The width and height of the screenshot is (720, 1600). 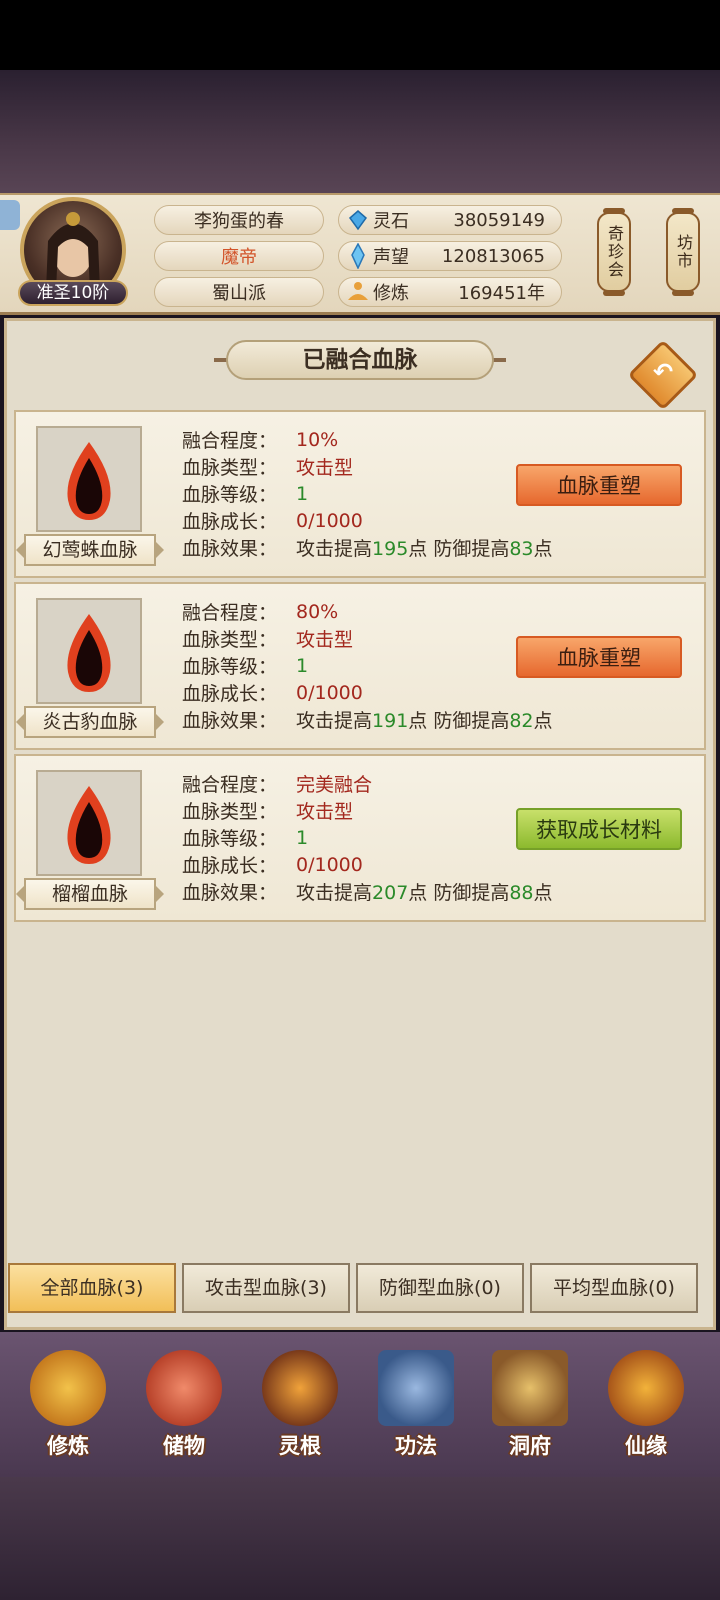 I want to click on nav-label: 储物, so click(x=184, y=1446).